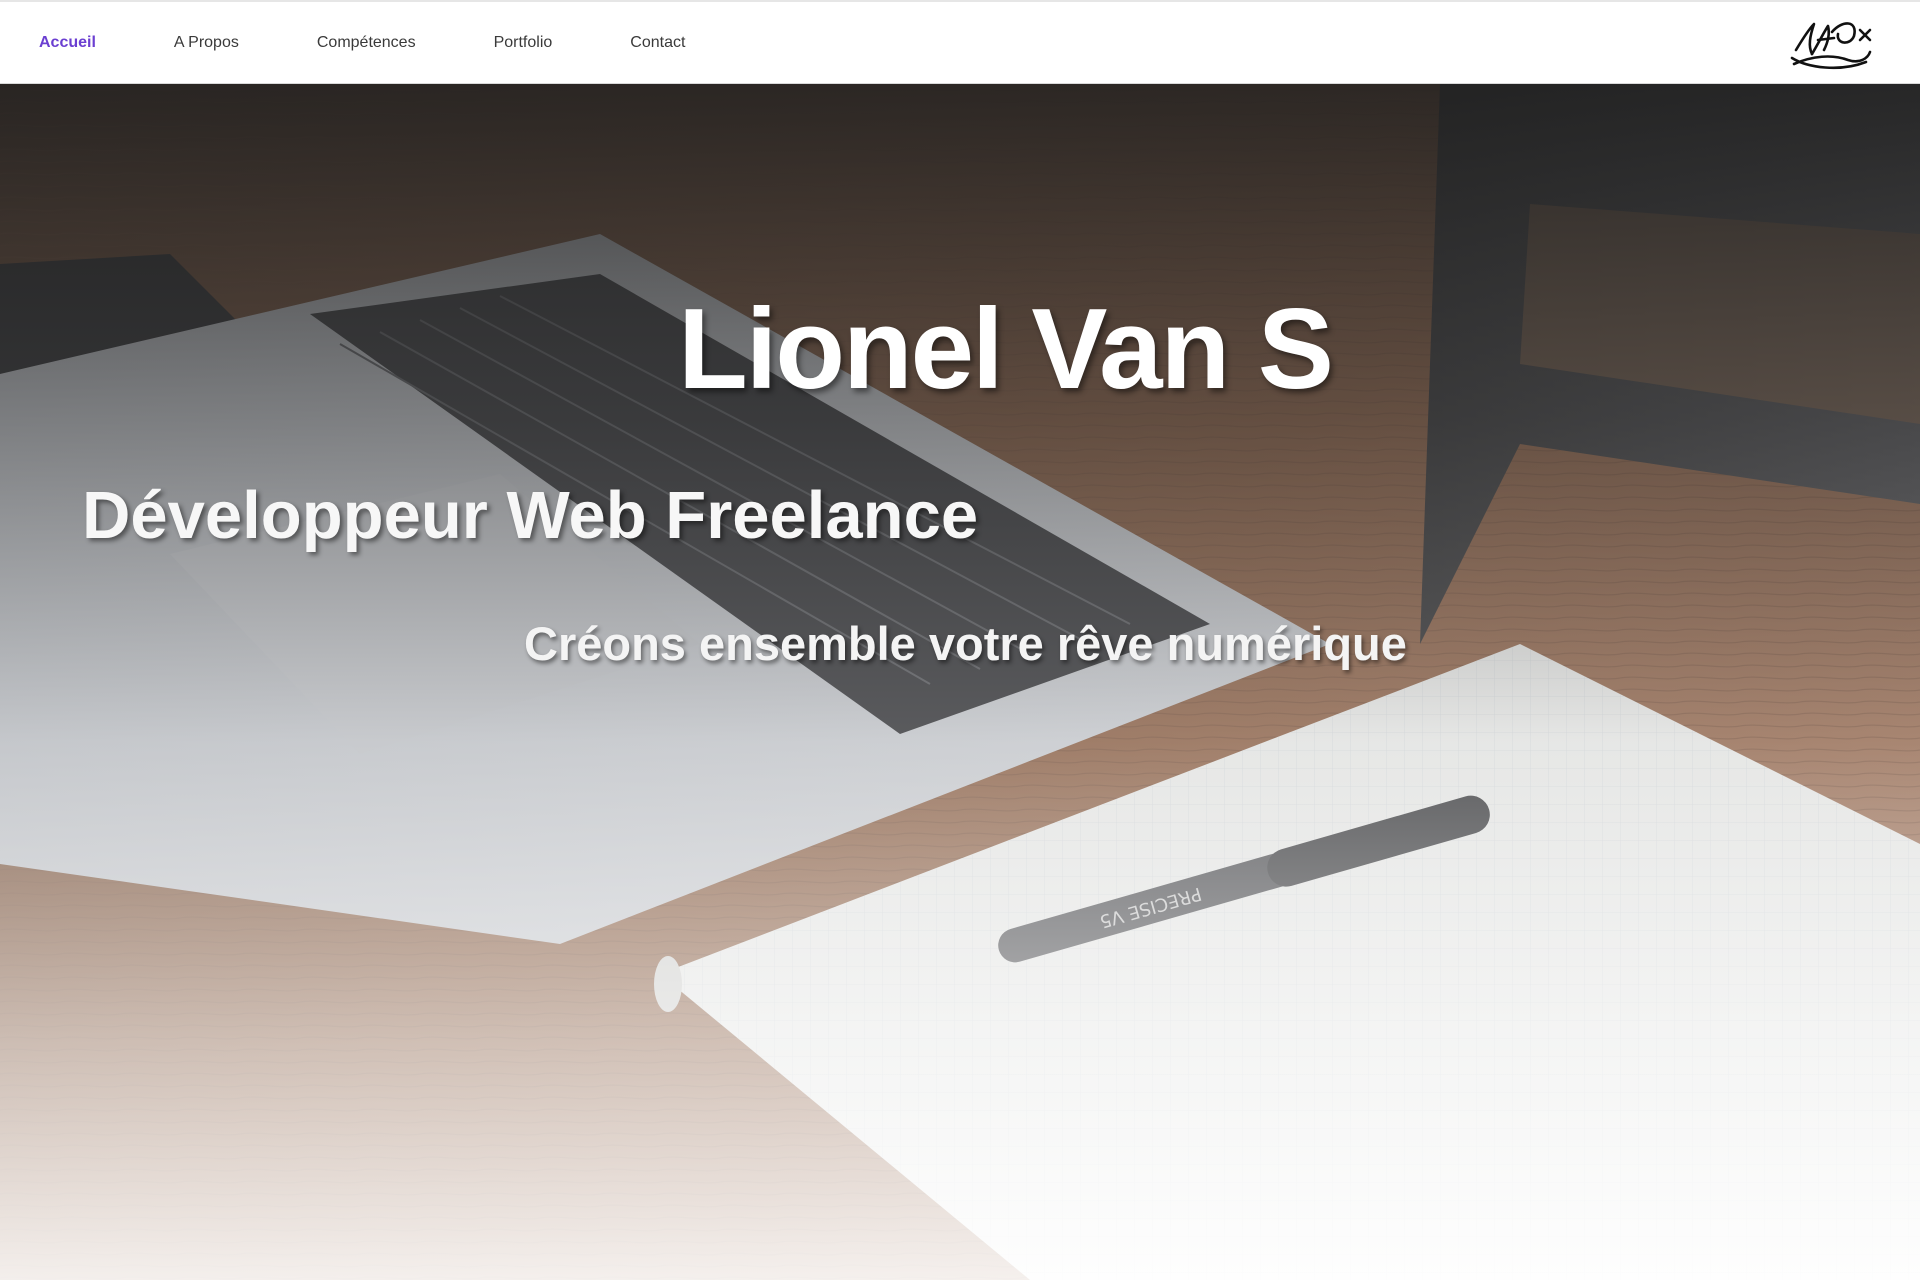  What do you see at coordinates (1006, 349) in the screenshot?
I see `hero-title: Lionel Van S` at bounding box center [1006, 349].